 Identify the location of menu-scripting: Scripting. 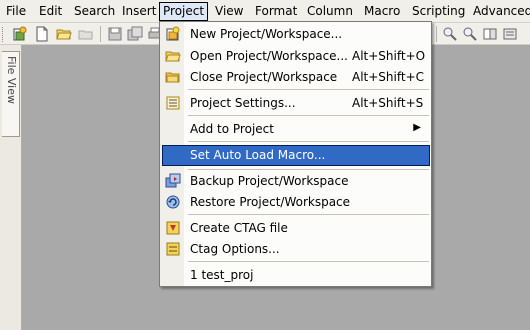
(438, 11).